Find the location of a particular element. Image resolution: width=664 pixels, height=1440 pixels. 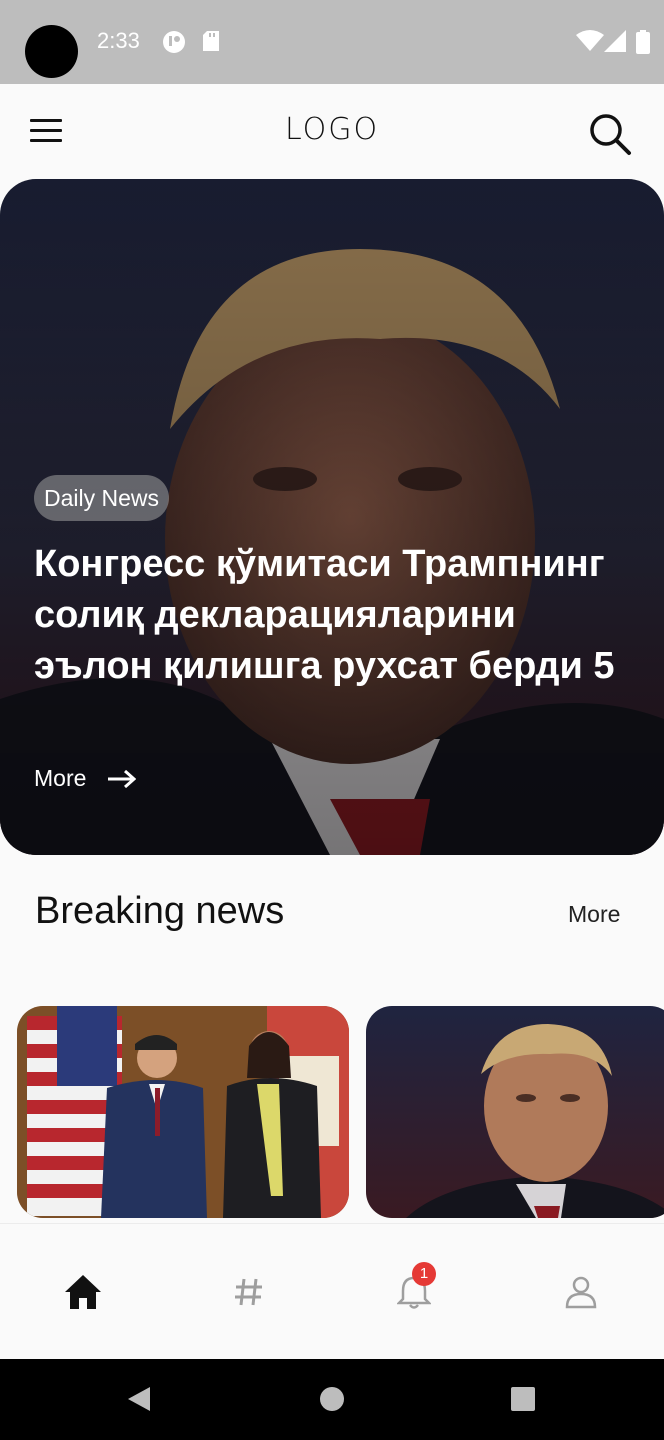

category-tag: Daily News is located at coordinates (102, 498).